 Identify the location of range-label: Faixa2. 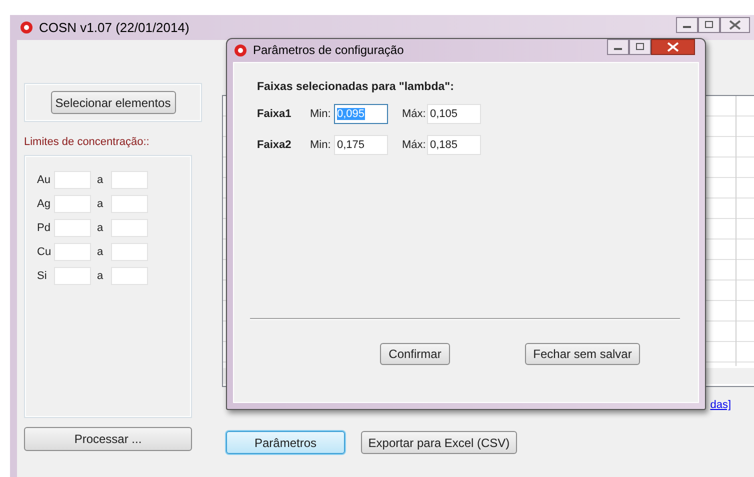
(274, 145).